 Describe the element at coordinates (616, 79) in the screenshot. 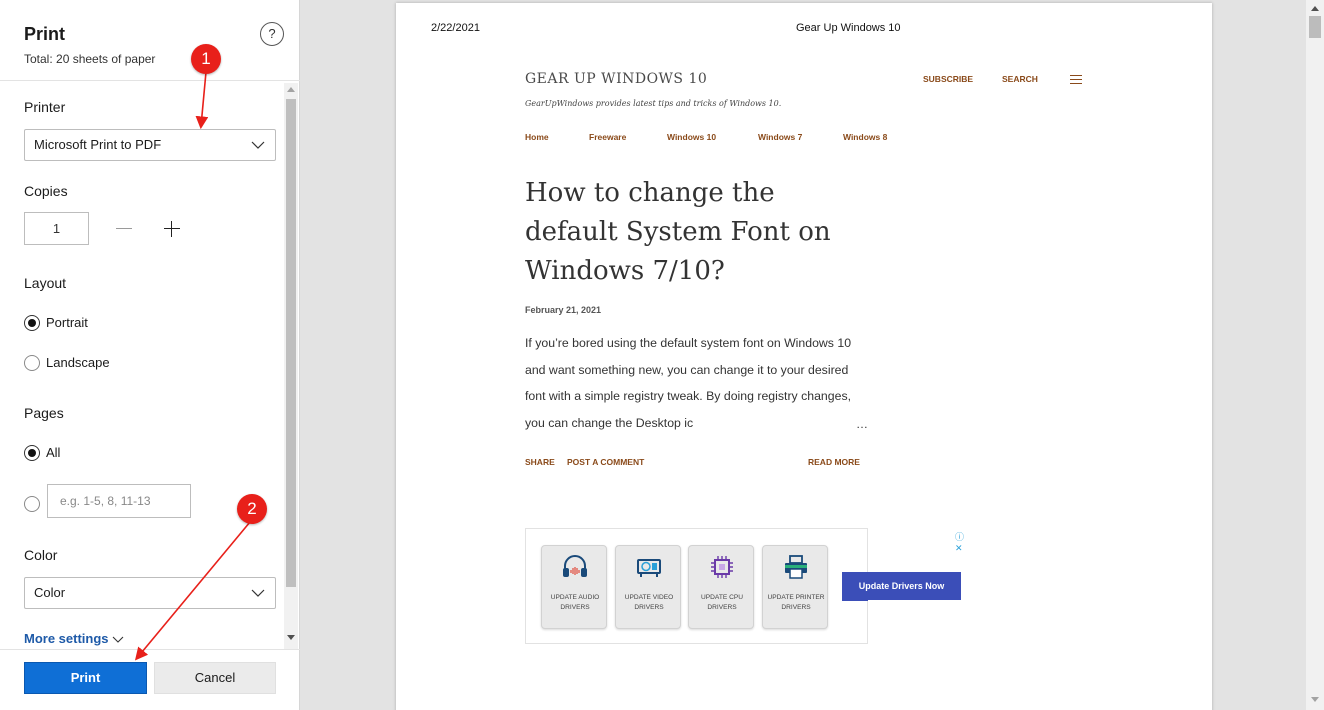

I see `site-name: GEAR UP WINDOWS 10` at that location.